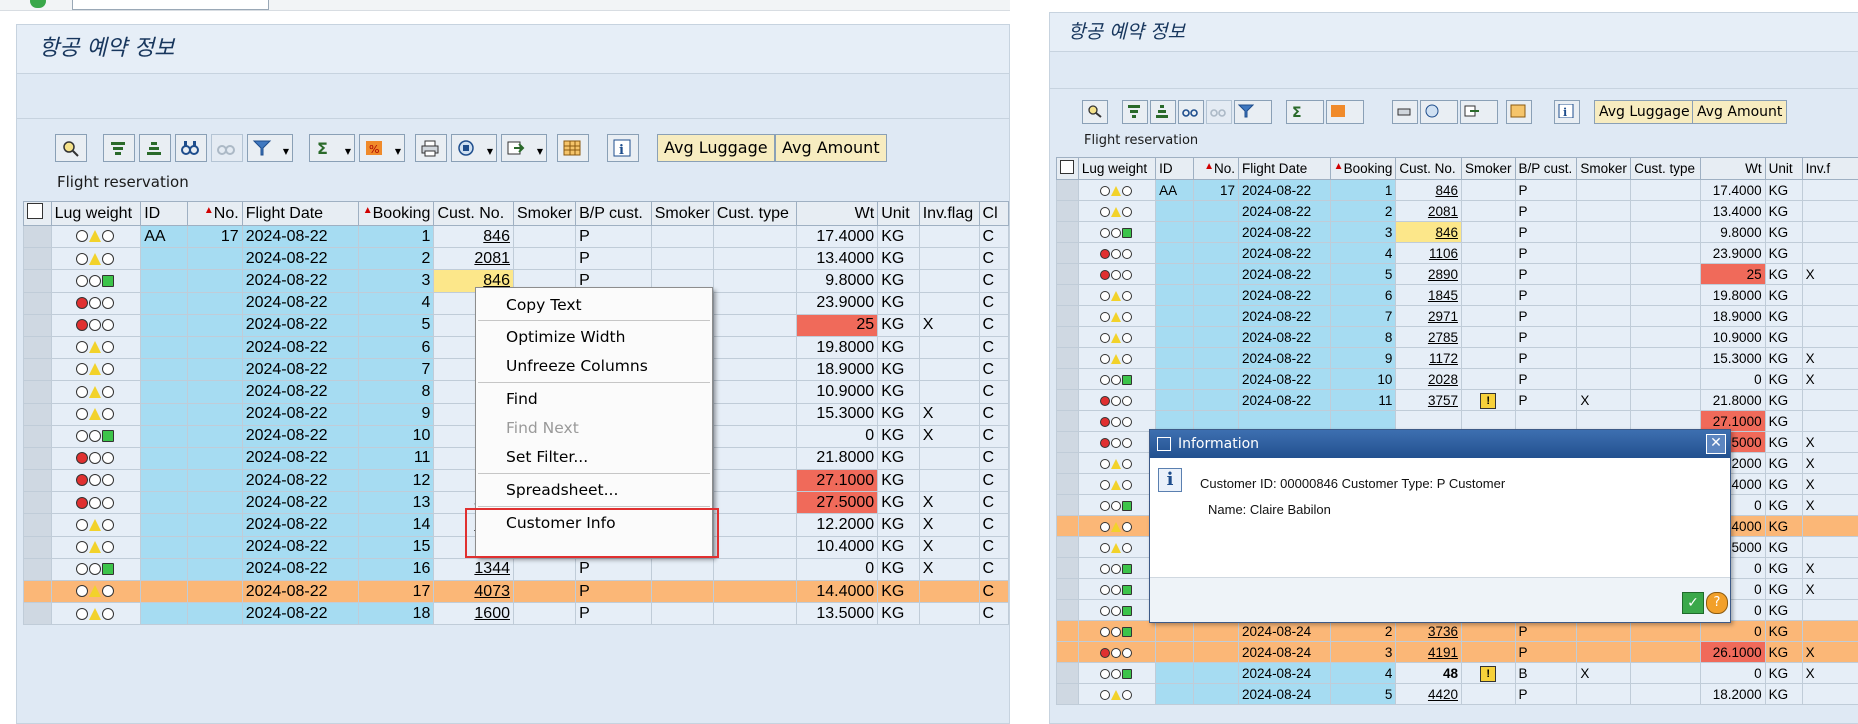 This screenshot has height=724, width=1858. I want to click on table-row: 2024-08-22181600P13.5000KGC, so click(516, 614).